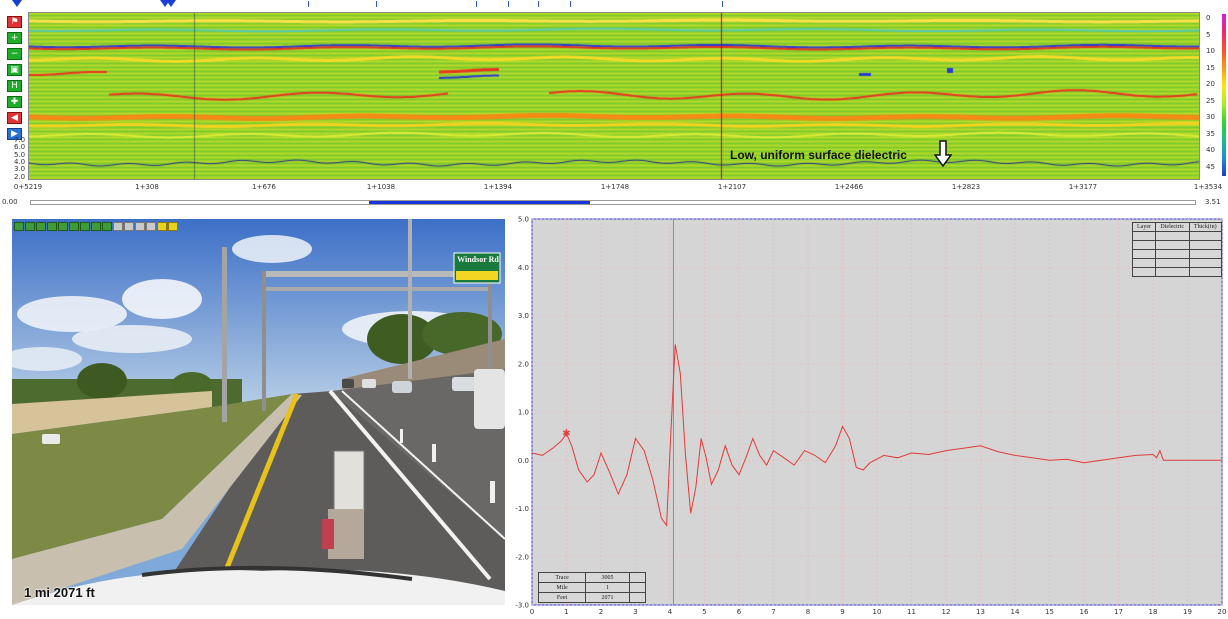 This screenshot has width=1228, height=619. I want to click on step-back-icon, so click(30, 226).